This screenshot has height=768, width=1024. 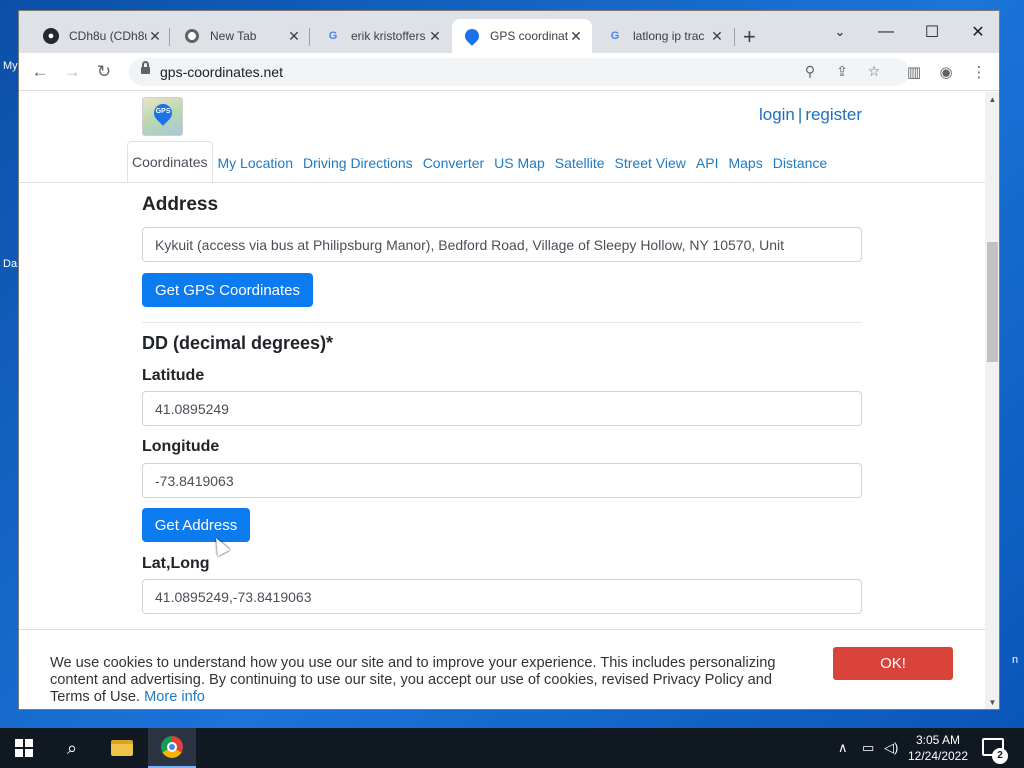 What do you see at coordinates (938, 748) in the screenshot?
I see `system-clock: 3:05 AM 12/24/2022` at bounding box center [938, 748].